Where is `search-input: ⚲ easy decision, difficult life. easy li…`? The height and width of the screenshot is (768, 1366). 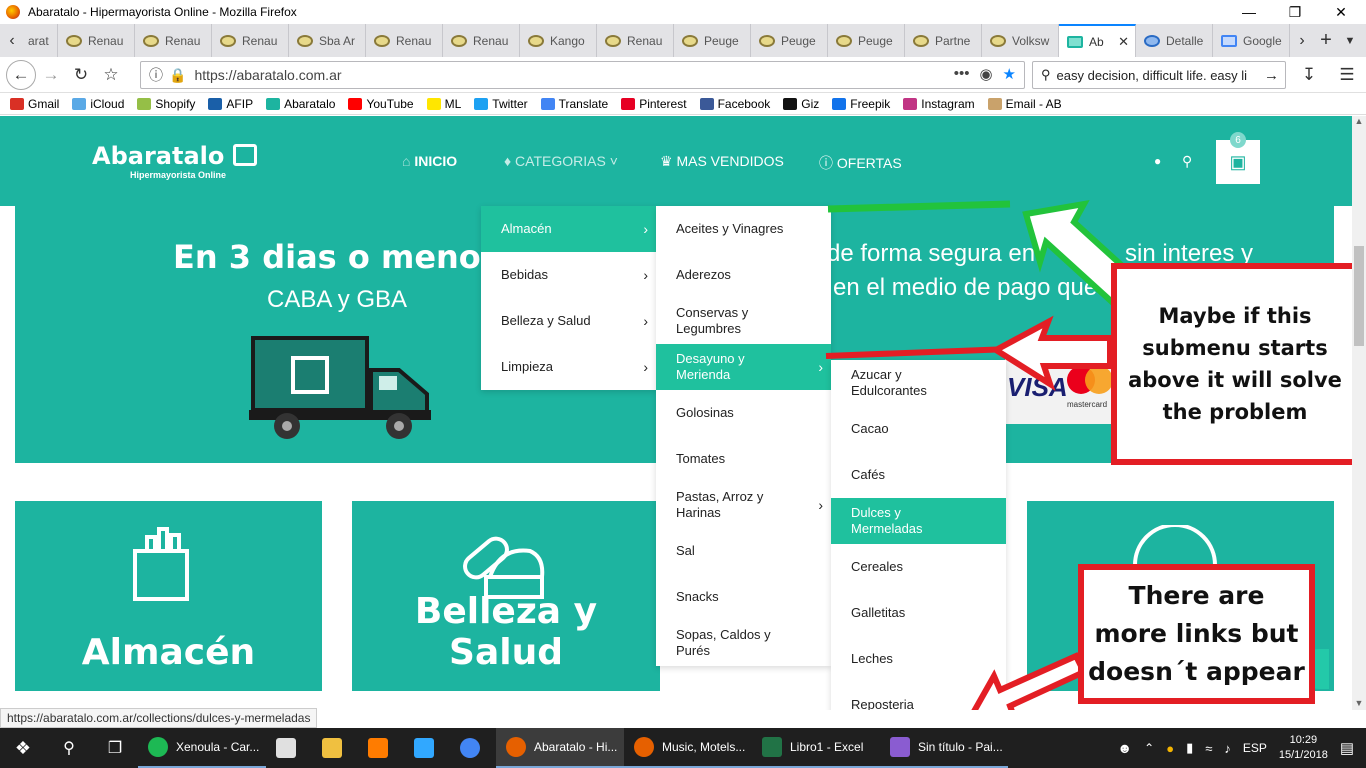
search-input: ⚲ easy decision, difficult life. easy li… is located at coordinates (1159, 75).